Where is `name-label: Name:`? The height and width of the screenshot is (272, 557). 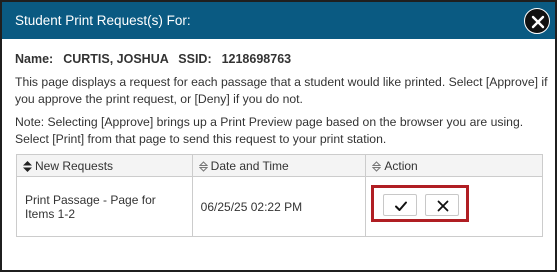
name-label: Name: is located at coordinates (34, 59).